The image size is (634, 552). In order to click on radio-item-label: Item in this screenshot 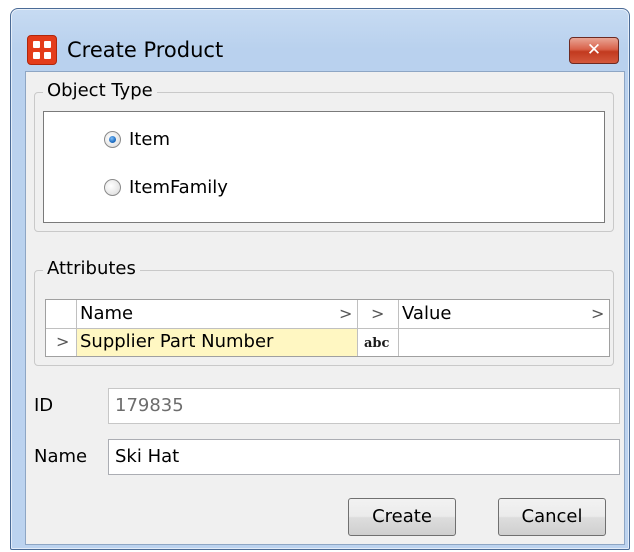, I will do `click(149, 139)`.